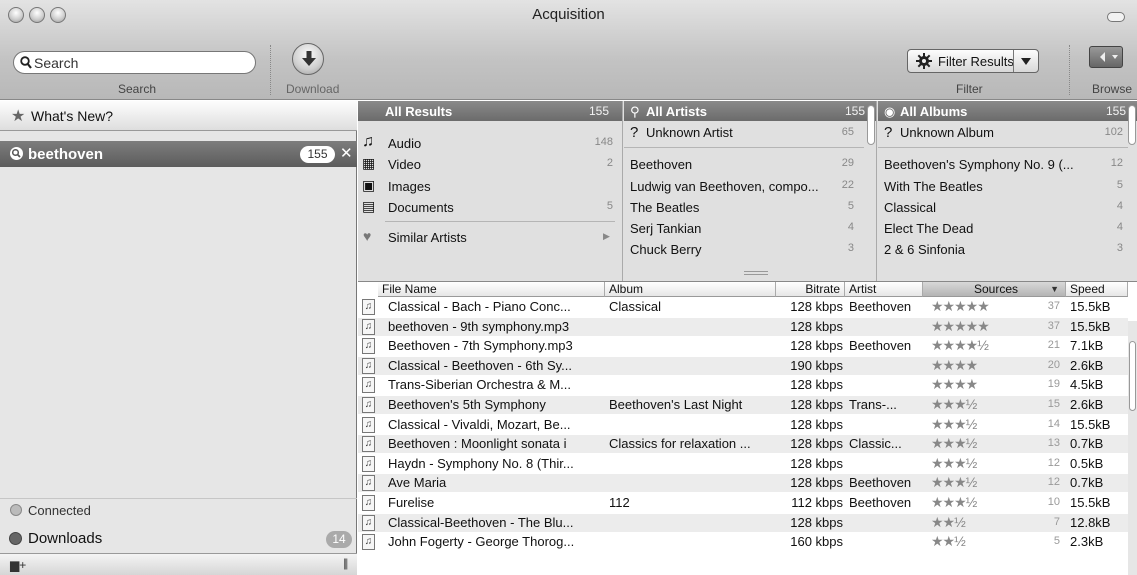 Image resolution: width=1137 pixels, height=575 pixels. What do you see at coordinates (178, 154) in the screenshot?
I see `sidebar-search-beethoven: beethoven 155 ✕` at bounding box center [178, 154].